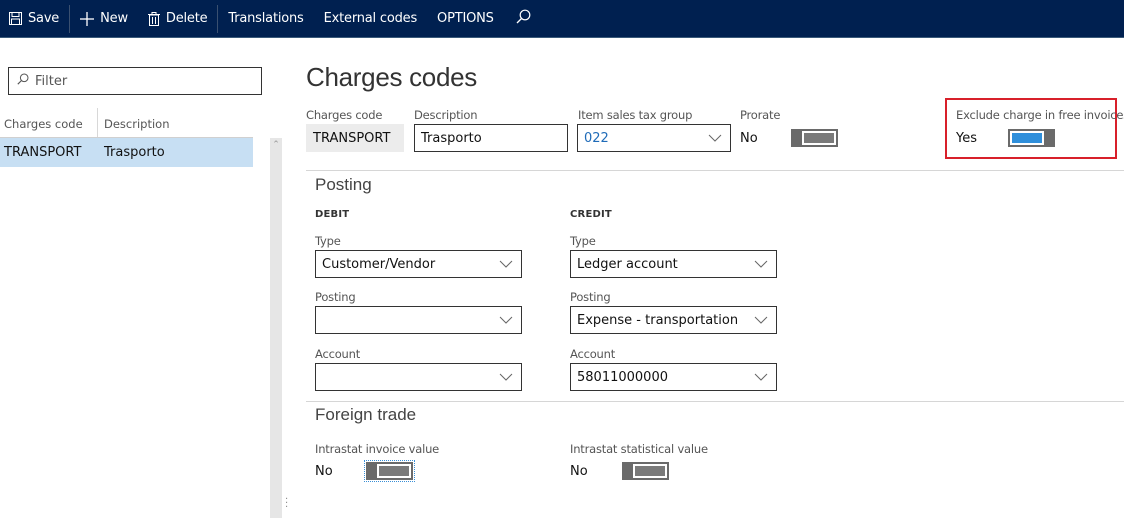  Describe the element at coordinates (335, 297) in the screenshot. I see `debit-posting-label: Posting` at that location.